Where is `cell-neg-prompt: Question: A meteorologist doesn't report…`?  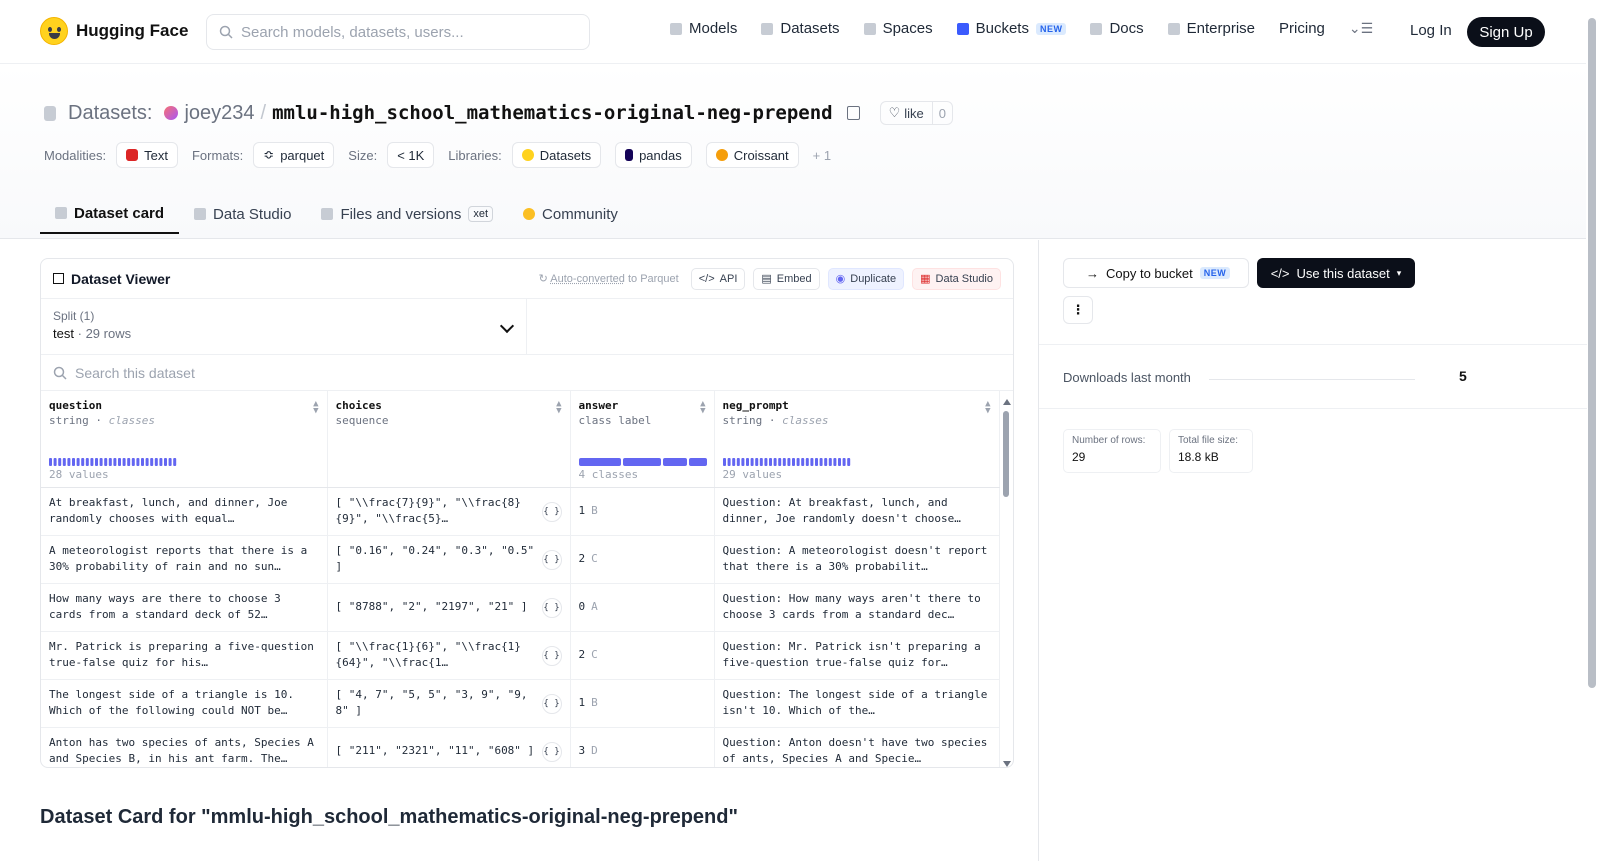
cell-neg-prompt: Question: A meteorologist doesn't report… is located at coordinates (857, 559).